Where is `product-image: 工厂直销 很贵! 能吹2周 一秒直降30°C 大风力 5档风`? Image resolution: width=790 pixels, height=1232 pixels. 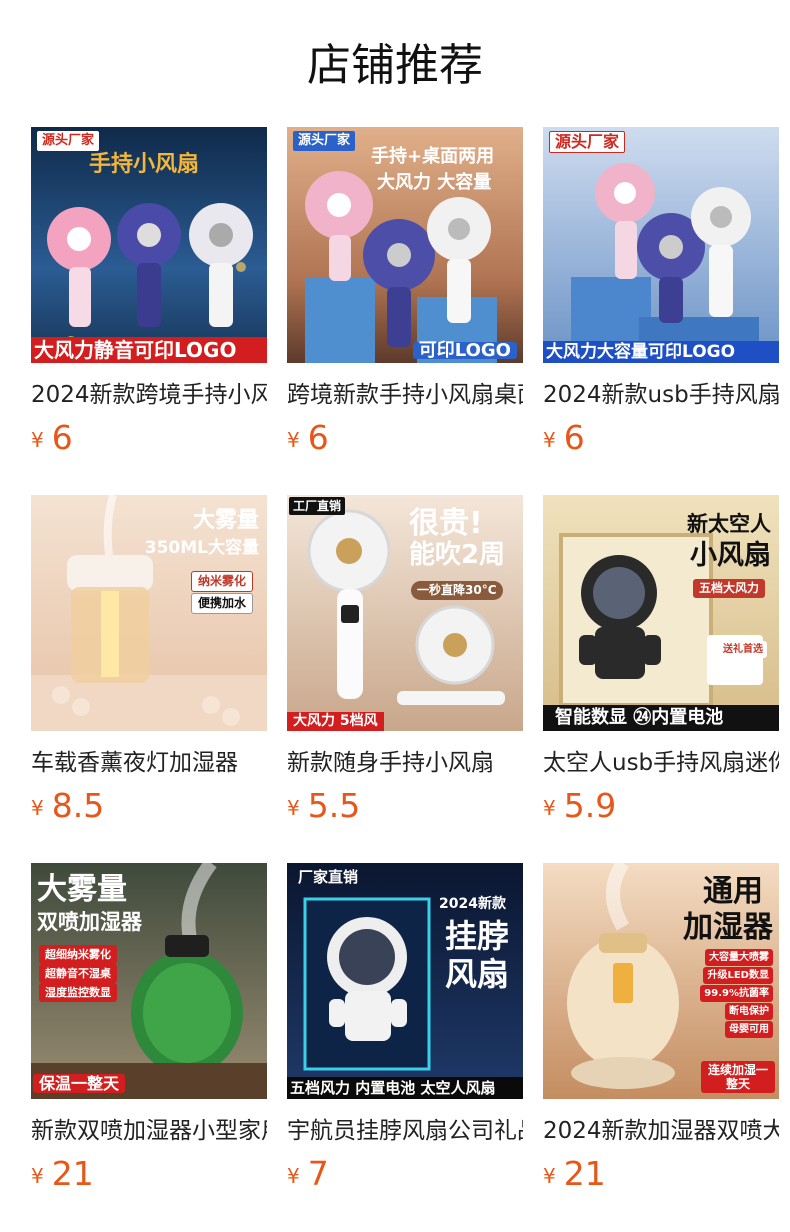
product-image: 工厂直销 很贵! 能吹2周 一秒直降30°C 大风力 5档风 is located at coordinates (405, 613).